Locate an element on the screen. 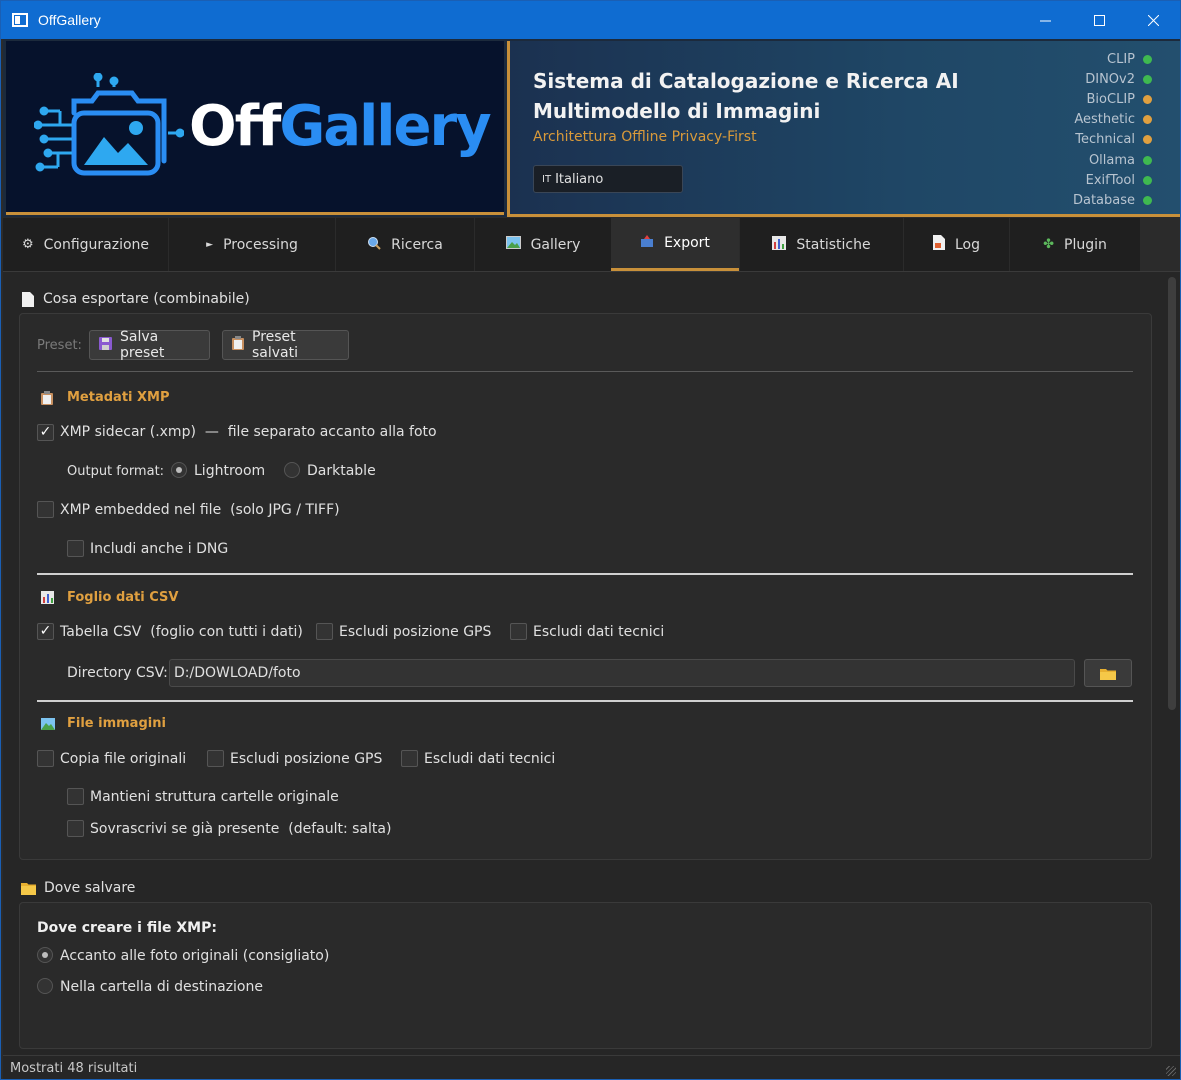  tab-plugin: ✤ Plugin is located at coordinates (1075, 244).